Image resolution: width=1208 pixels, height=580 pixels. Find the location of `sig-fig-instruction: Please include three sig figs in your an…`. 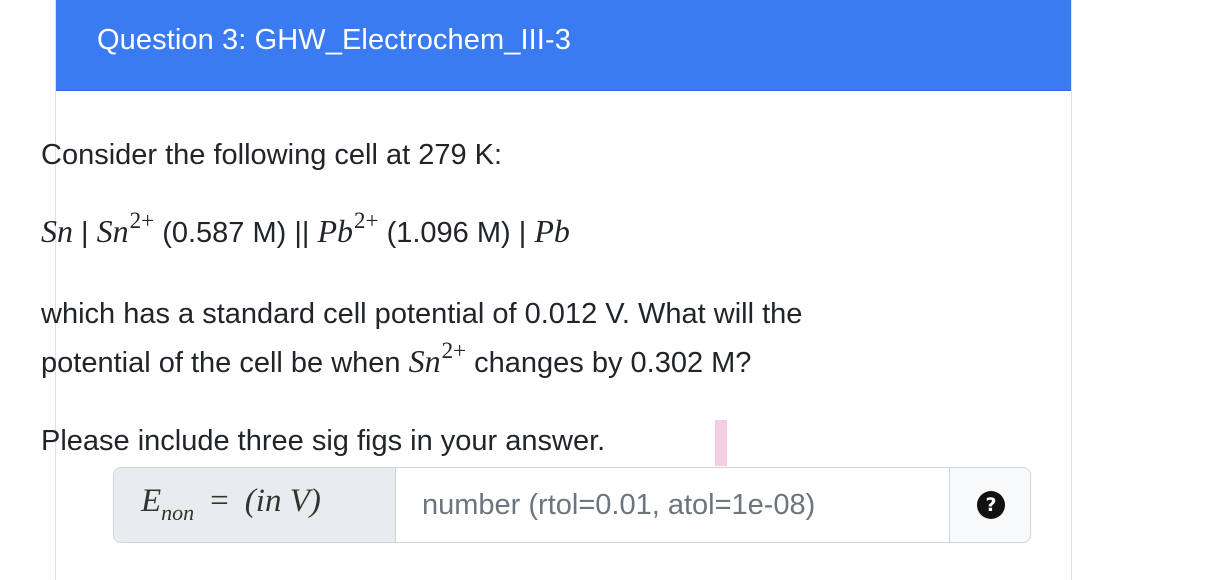

sig-fig-instruction: Please include three sig figs in your an… is located at coordinates (323, 441).